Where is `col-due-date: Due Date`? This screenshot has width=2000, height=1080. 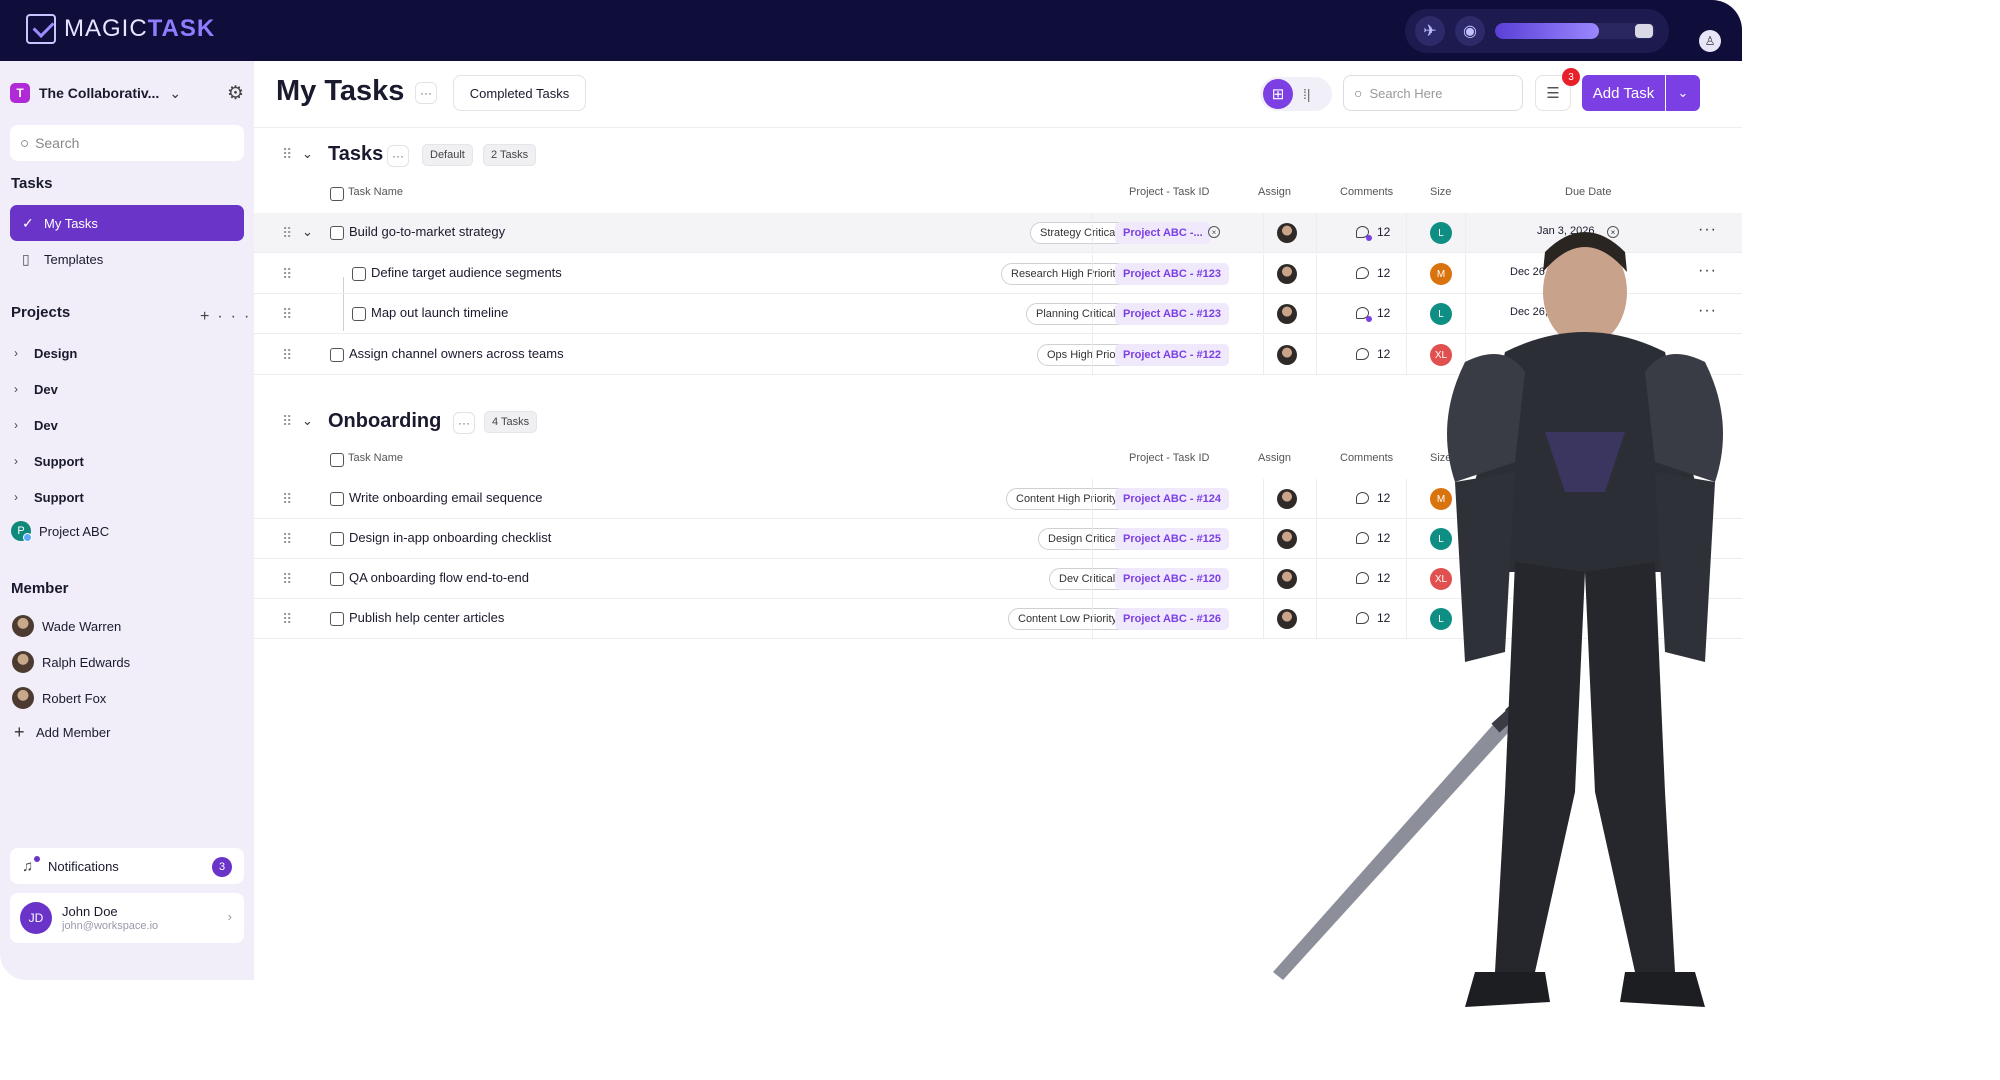
col-due-date: Due Date is located at coordinates (1588, 192).